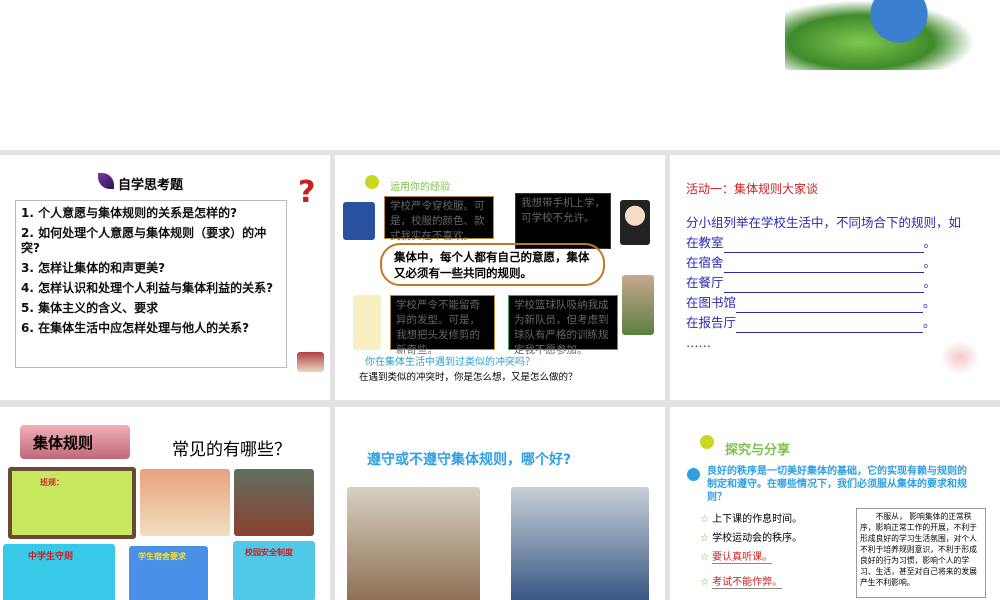  I want to click on place-item: 在宿舍。, so click(816, 263).